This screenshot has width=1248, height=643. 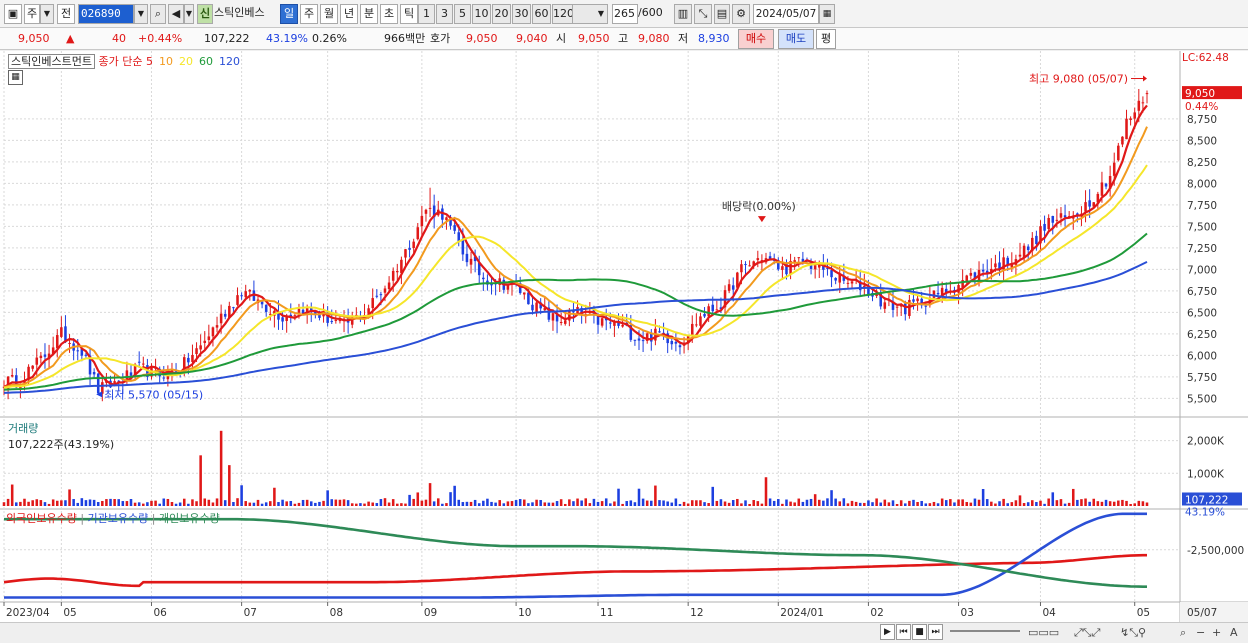 I want to click on last-volume-label: 107,222, so click(x=1206, y=500).